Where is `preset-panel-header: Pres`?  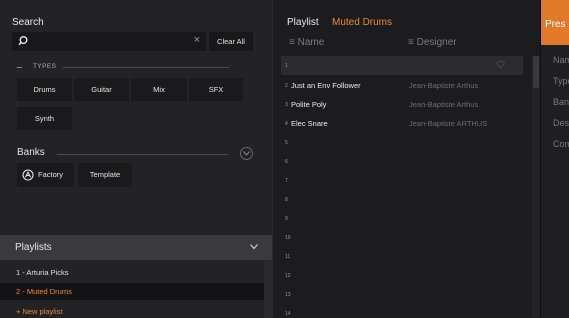 preset-panel-header: Pres is located at coordinates (555, 22).